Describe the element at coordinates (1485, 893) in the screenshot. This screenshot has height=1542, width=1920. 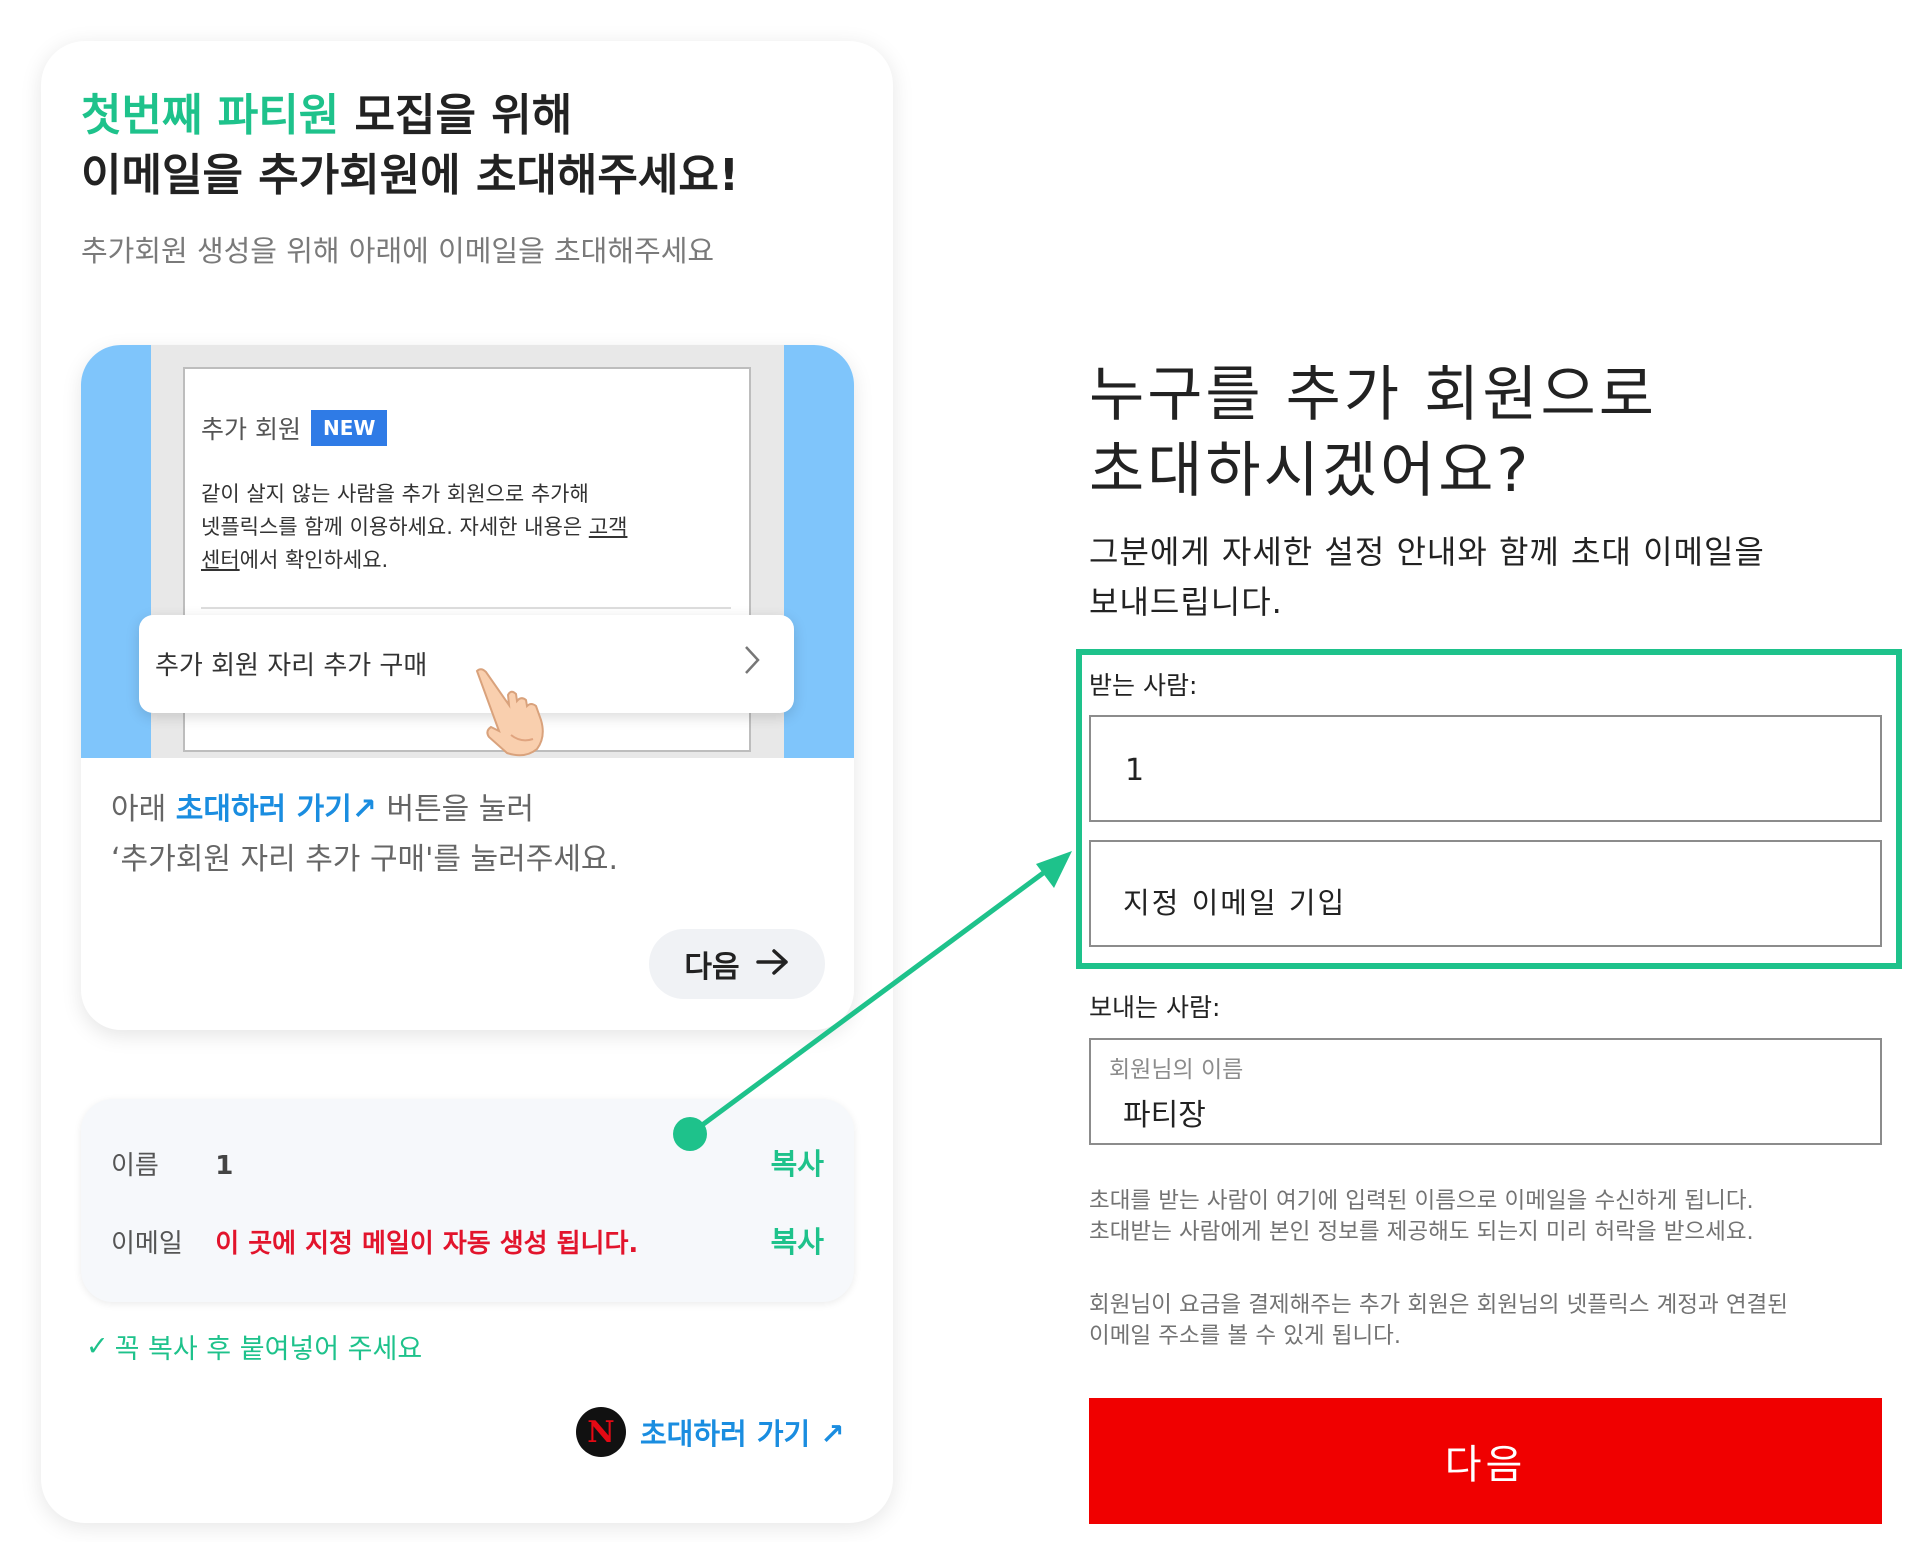
I see `recipient-email-field: 지정 이메일 기입` at that location.